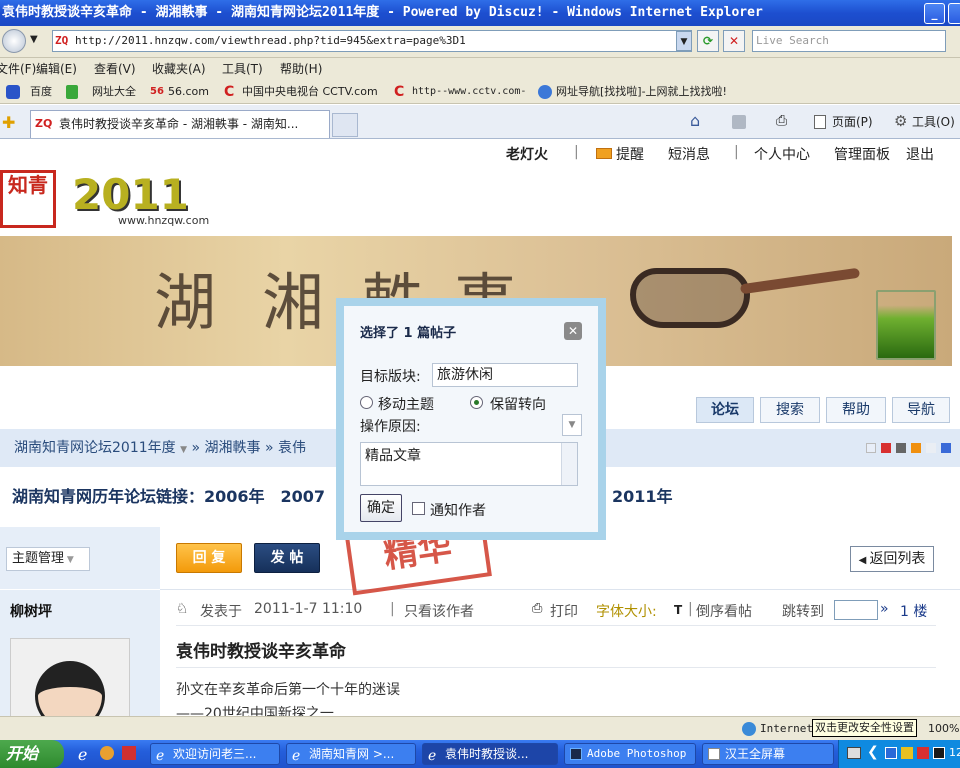 This screenshot has height=768, width=960. I want to click on fav-cctv: 中国中央电视台 CCTV.com, so click(310, 92).